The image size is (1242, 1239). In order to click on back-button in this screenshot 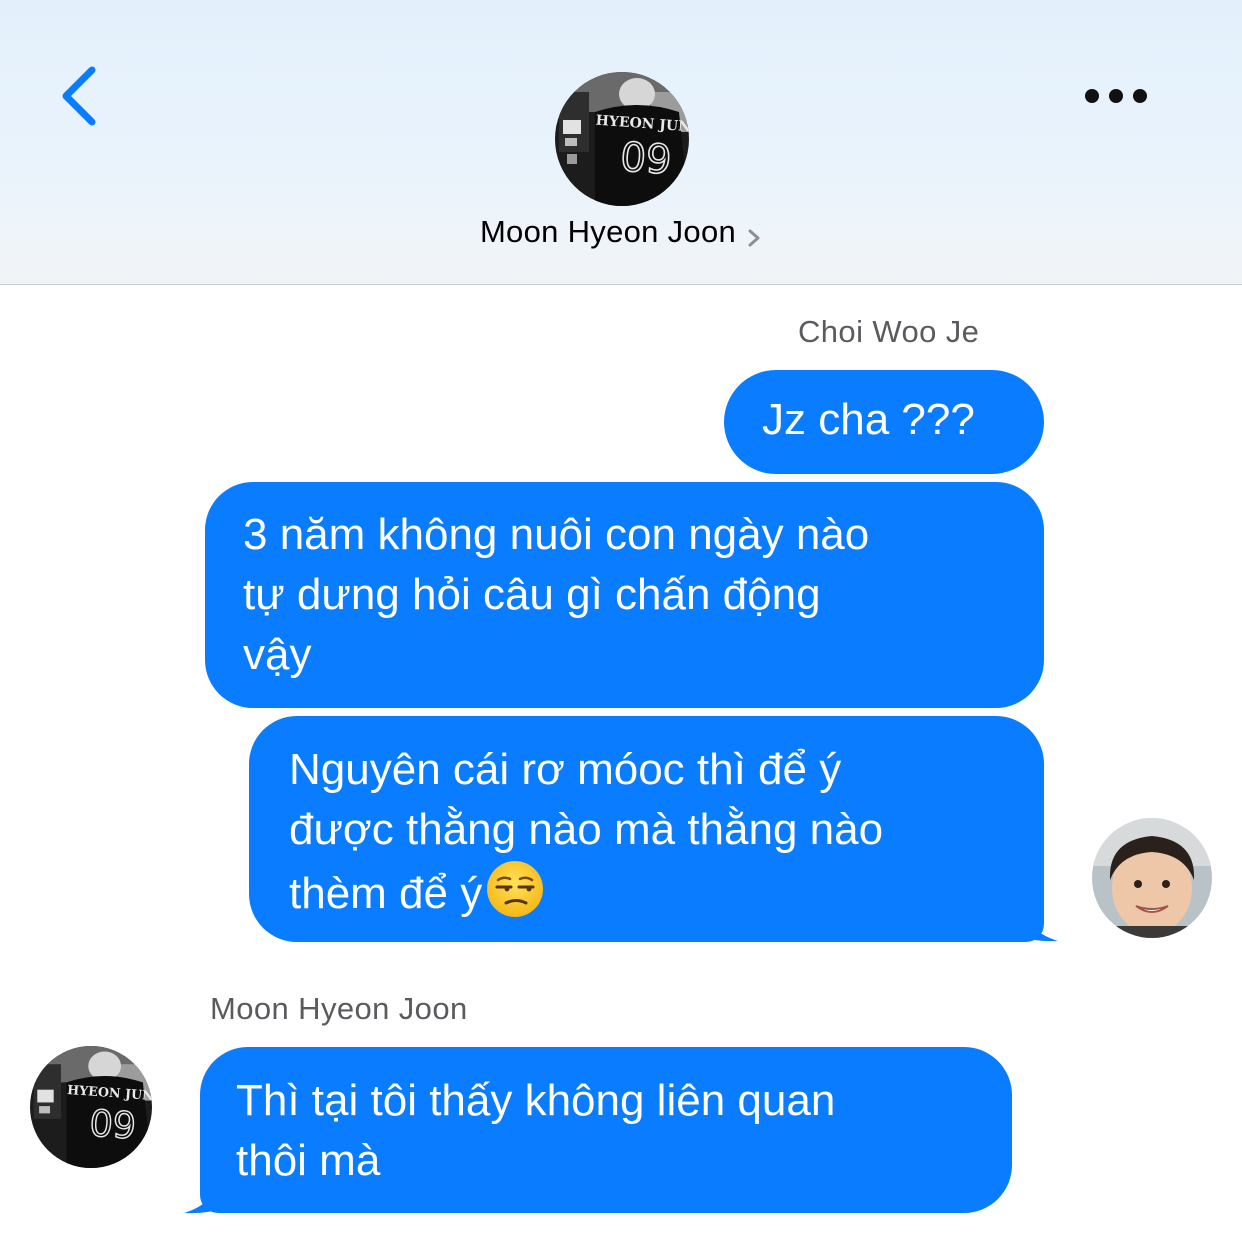, I will do `click(82, 96)`.